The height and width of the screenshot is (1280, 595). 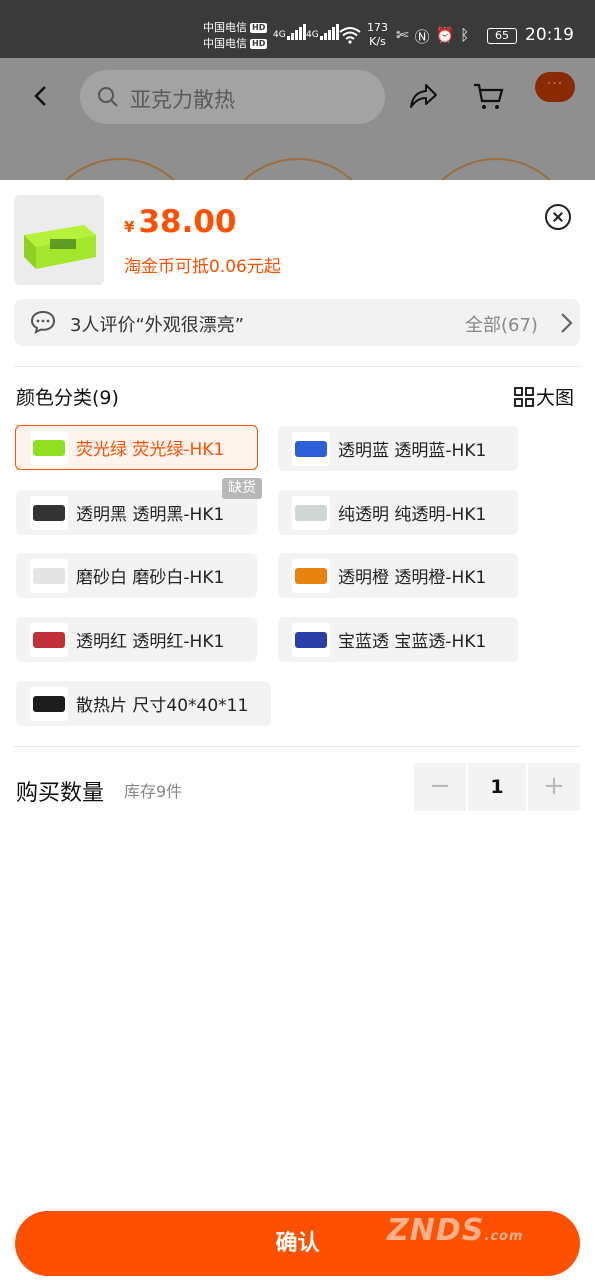 What do you see at coordinates (242, 488) in the screenshot?
I see `sold-out-badge: 缺货` at bounding box center [242, 488].